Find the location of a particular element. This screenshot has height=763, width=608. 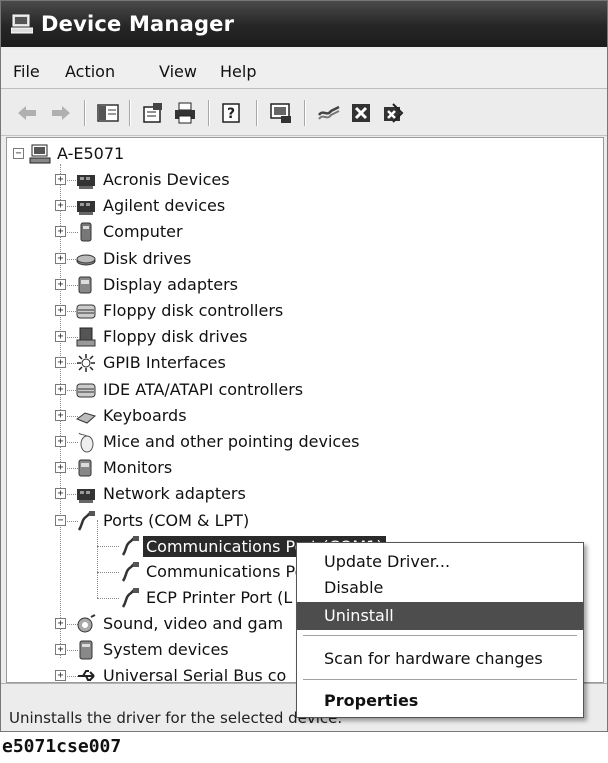

disable-icon is located at coordinates (393, 113).